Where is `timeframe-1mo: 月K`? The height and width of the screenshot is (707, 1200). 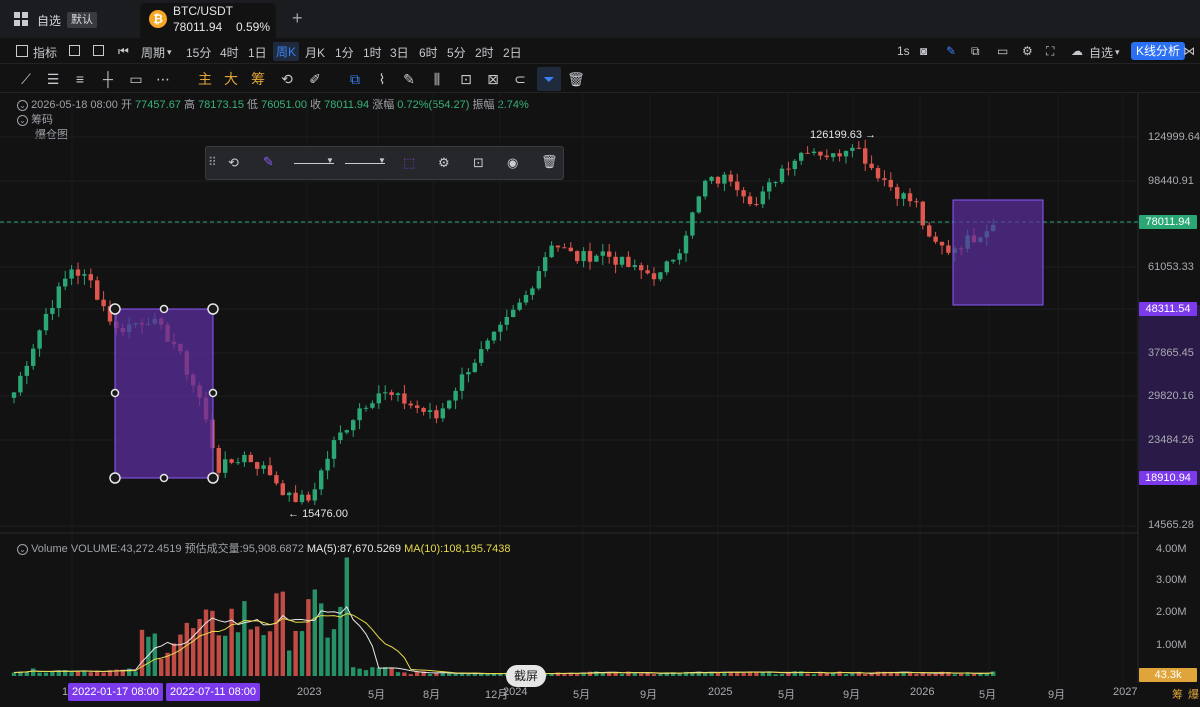
timeframe-1mo: 月K is located at coordinates (315, 52).